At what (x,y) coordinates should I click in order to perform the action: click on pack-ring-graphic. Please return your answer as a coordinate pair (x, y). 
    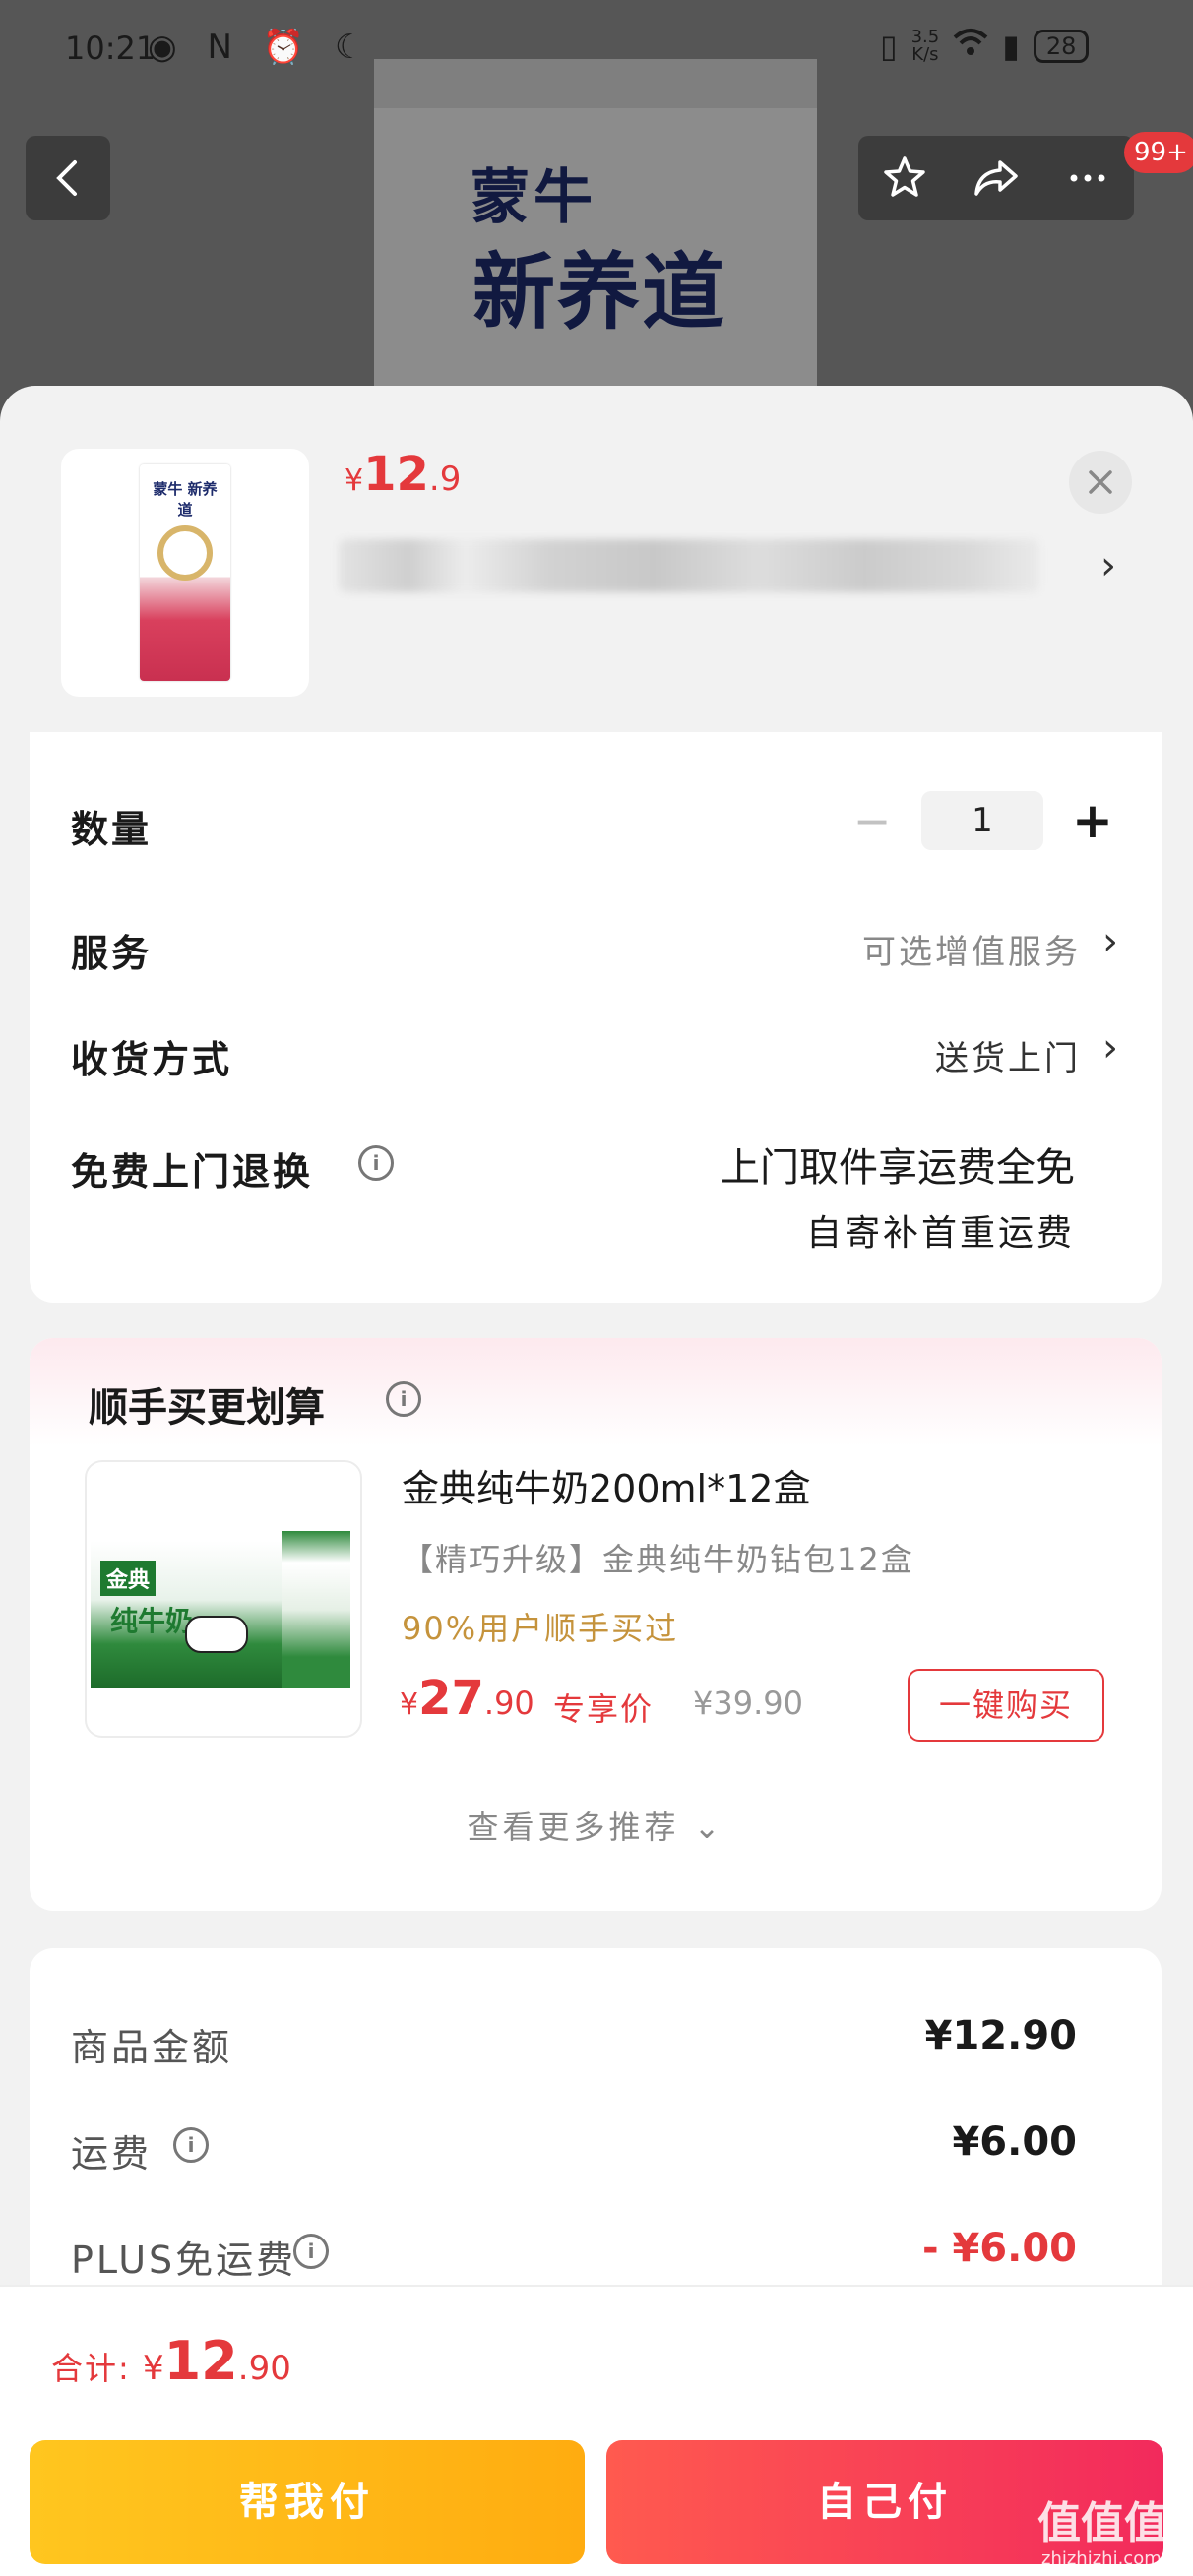
    Looking at the image, I should click on (185, 553).